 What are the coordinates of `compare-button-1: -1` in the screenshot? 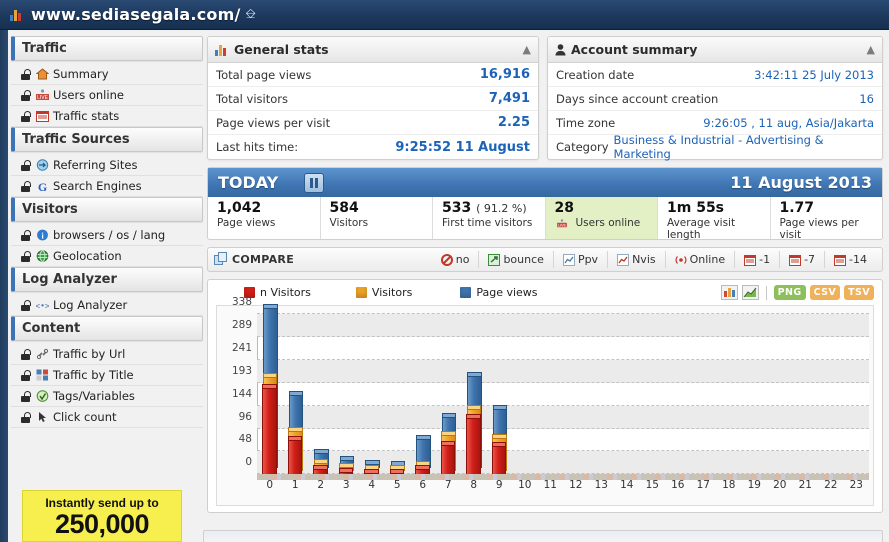 It's located at (756, 259).